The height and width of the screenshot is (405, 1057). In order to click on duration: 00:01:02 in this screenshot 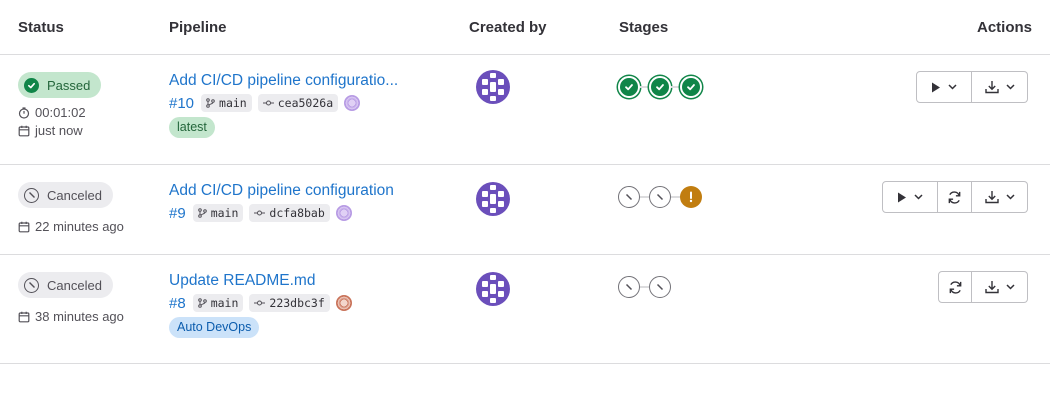, I will do `click(59, 112)`.